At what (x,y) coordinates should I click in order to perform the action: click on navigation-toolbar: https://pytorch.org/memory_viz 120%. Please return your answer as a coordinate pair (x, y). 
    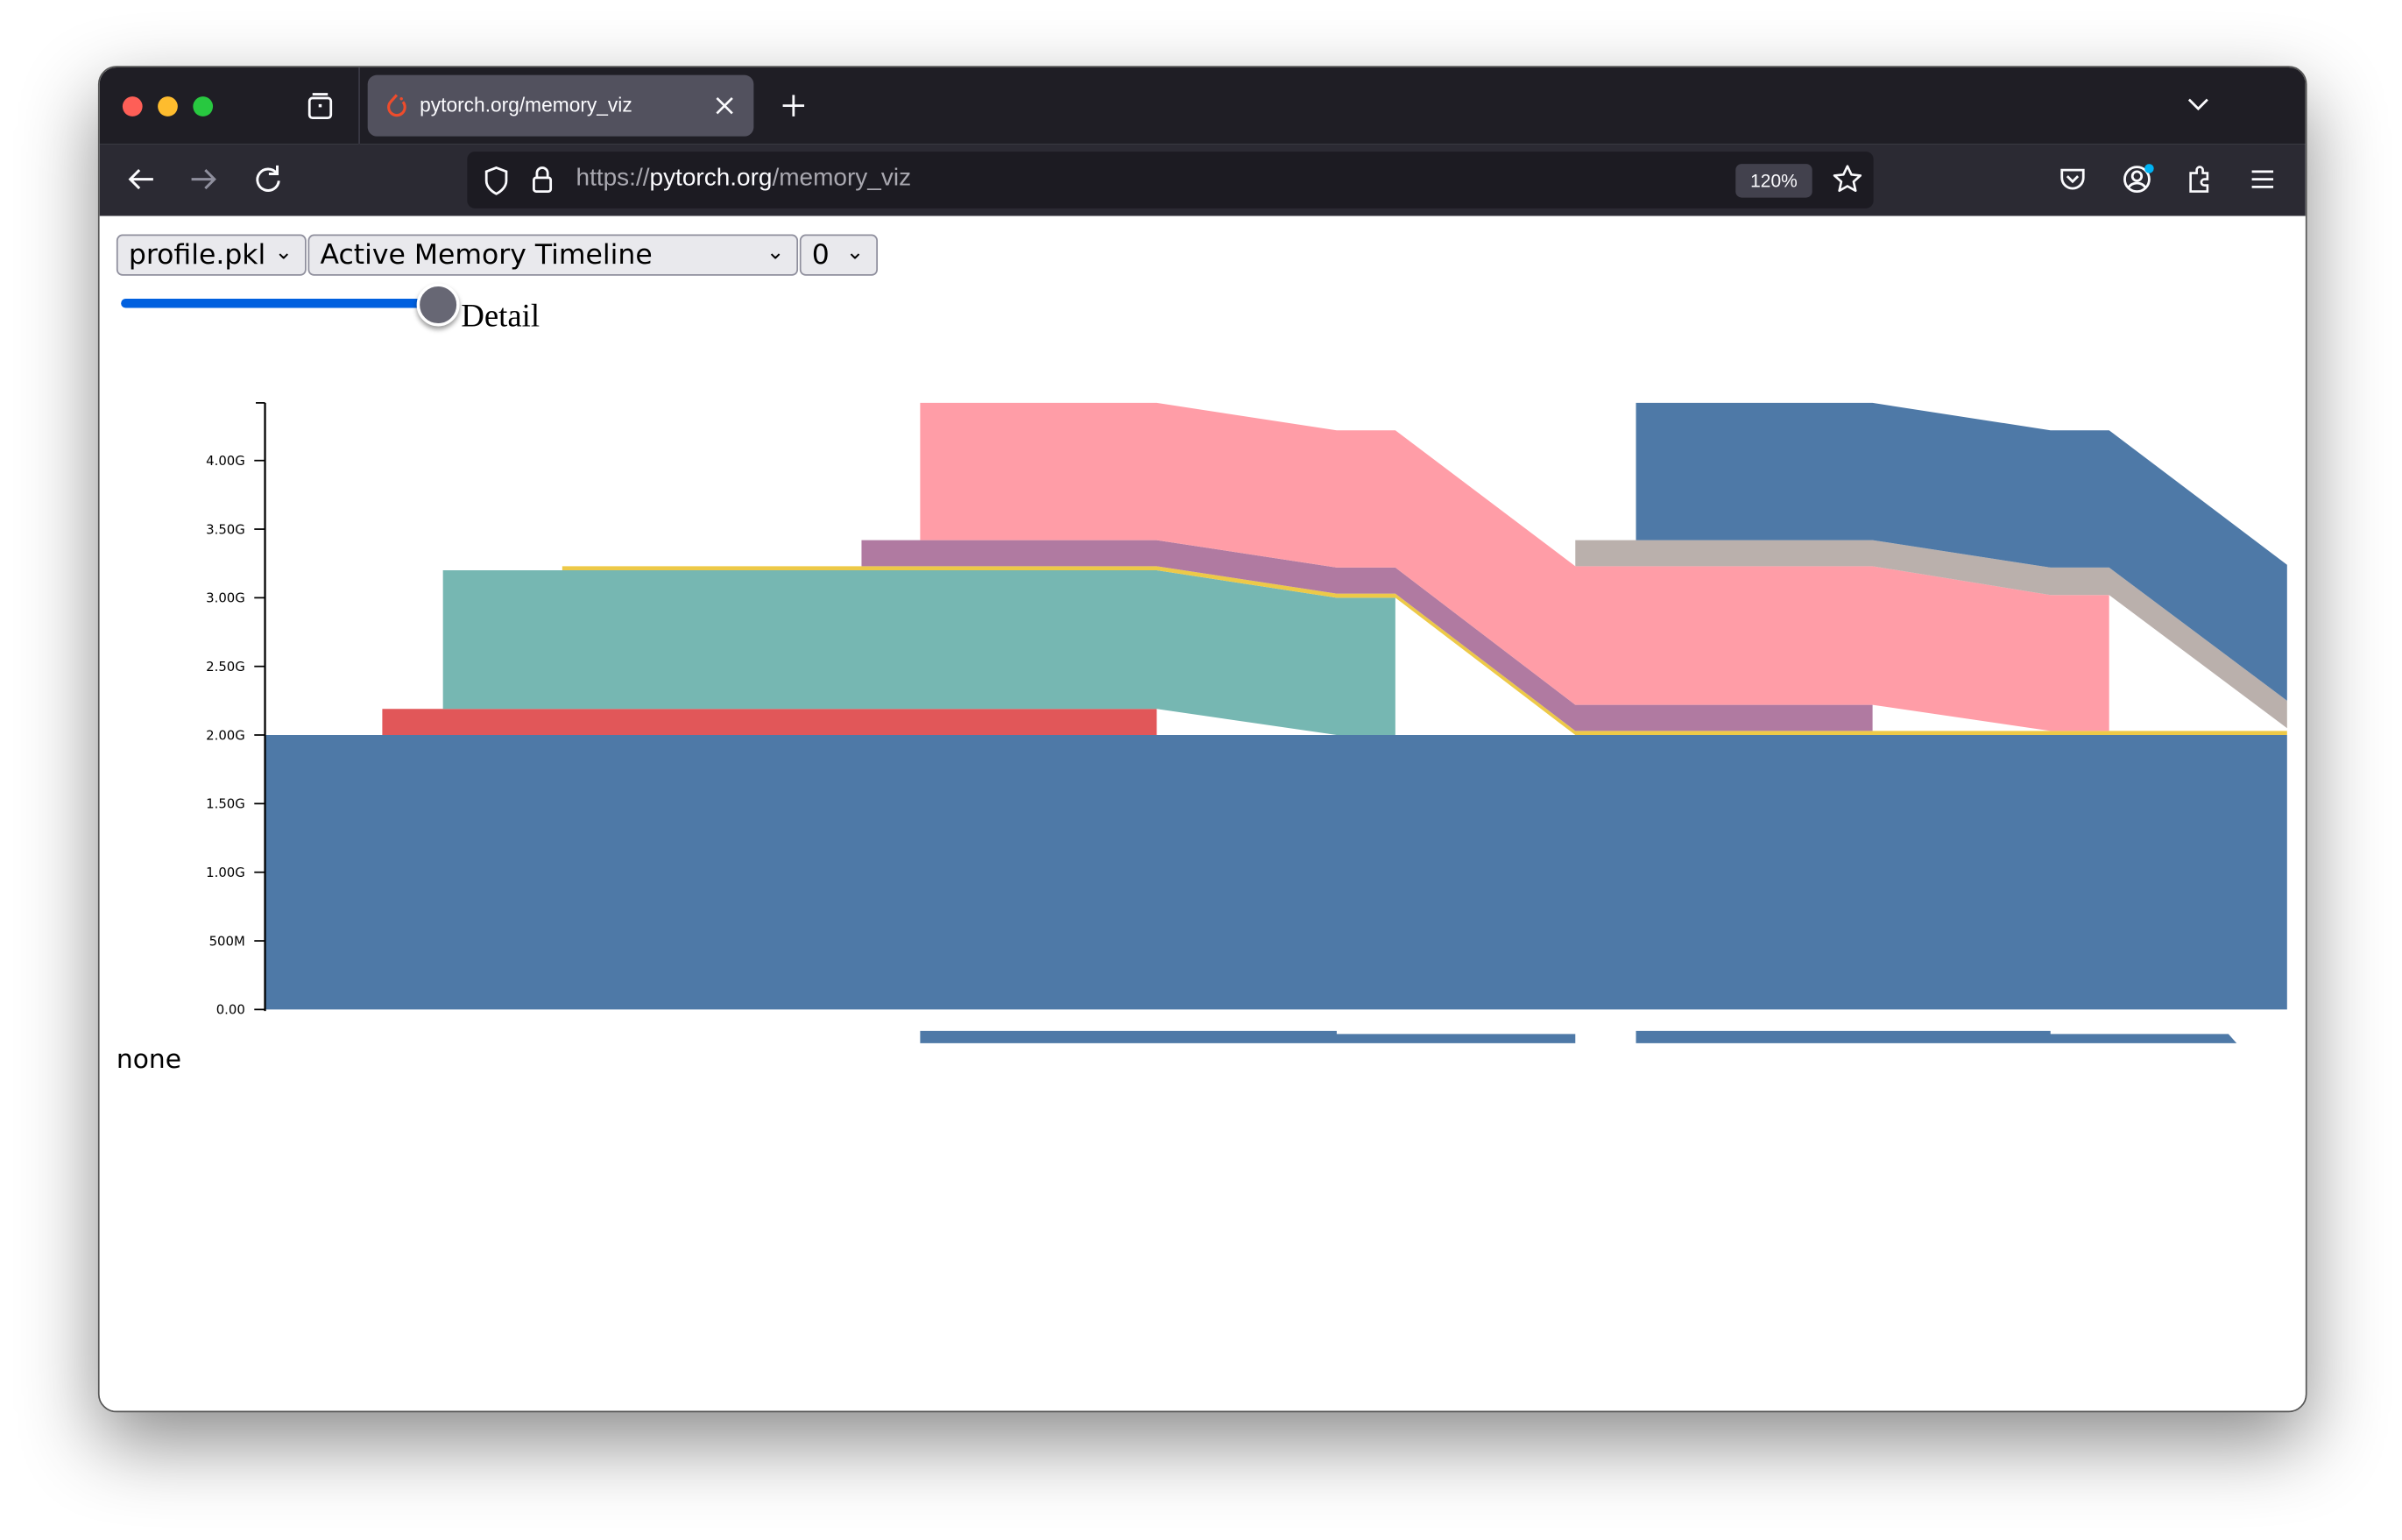
    Looking at the image, I should click on (1202, 180).